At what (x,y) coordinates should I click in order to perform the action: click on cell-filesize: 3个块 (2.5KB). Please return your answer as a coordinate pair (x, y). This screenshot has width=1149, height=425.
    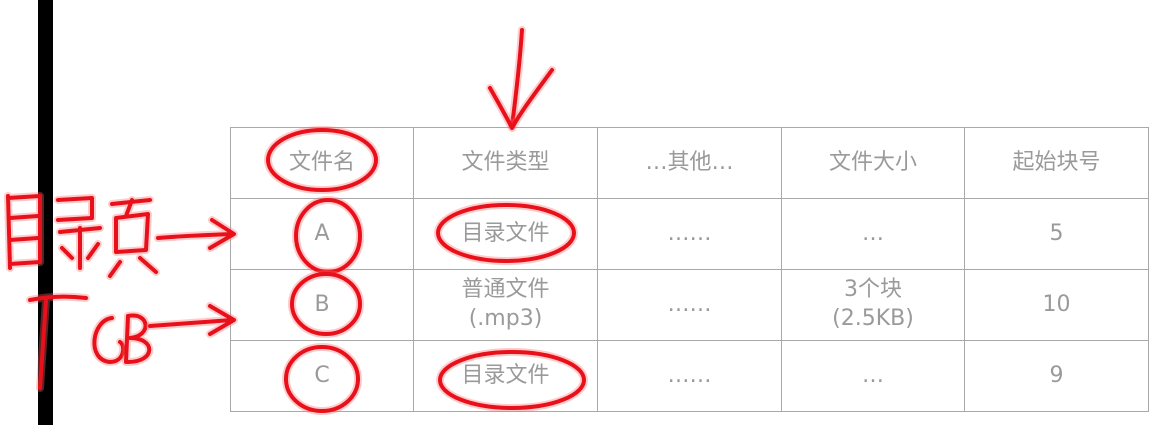
    Looking at the image, I should click on (873, 305).